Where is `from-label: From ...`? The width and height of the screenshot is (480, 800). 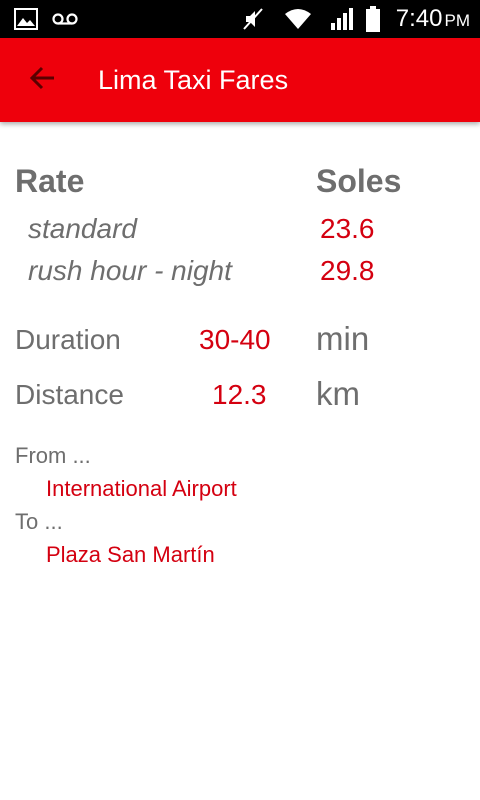
from-label: From ... is located at coordinates (53, 455).